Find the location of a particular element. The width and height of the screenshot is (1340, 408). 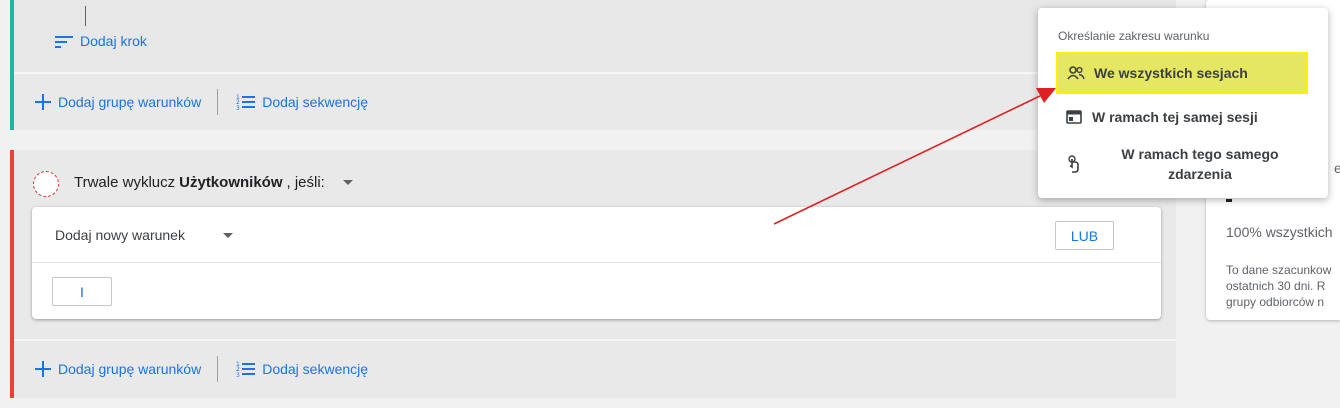

annotation-arrow is located at coordinates (914, 156).